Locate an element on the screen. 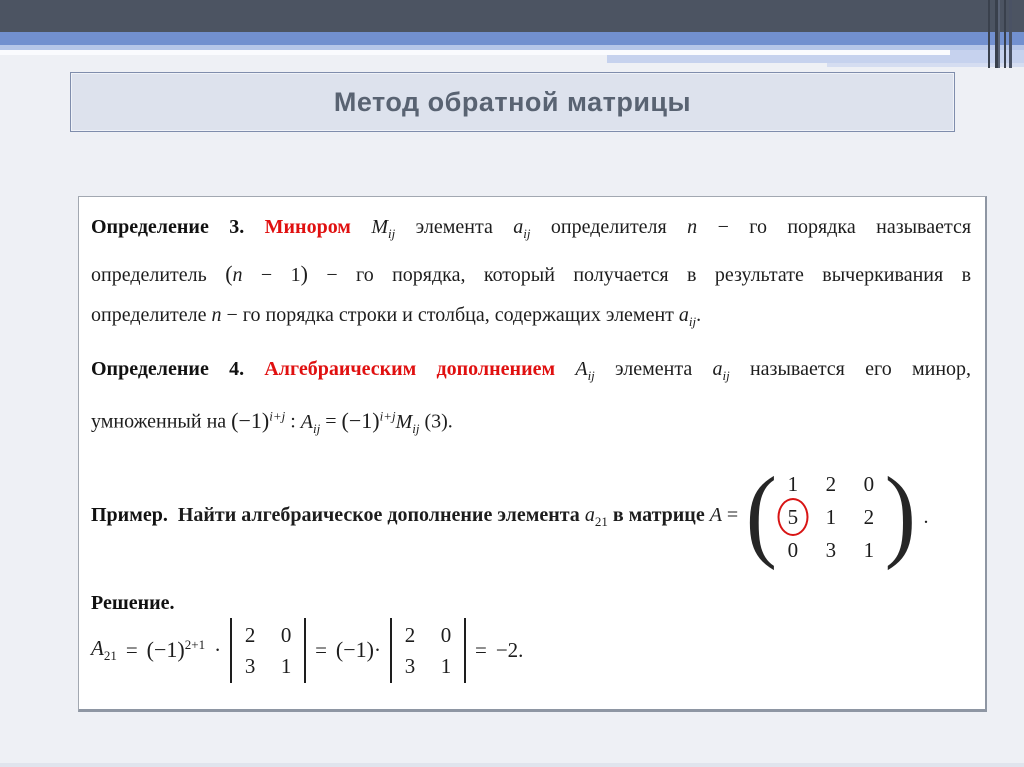 This screenshot has height=767, width=1024. math-minus-one-power: (−1)i+jMij is located at coordinates (380, 421).